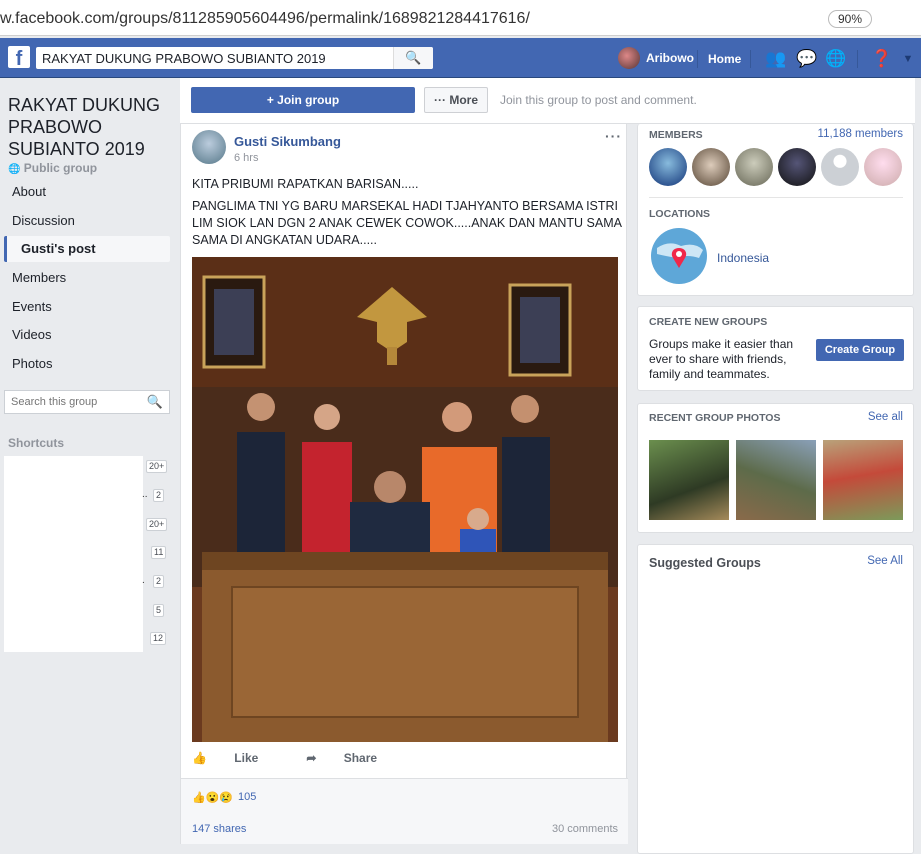 The width and height of the screenshot is (921, 854). I want to click on nav-gustis-post: Gusti's post, so click(87, 249).